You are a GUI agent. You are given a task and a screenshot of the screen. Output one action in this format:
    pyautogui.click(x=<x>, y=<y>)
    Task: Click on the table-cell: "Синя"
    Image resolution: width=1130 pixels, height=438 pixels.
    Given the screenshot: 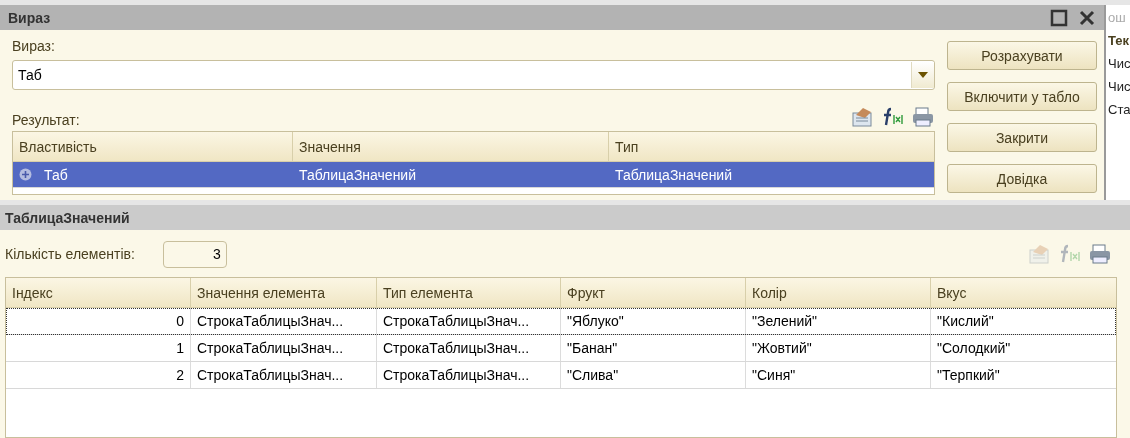 What is the action you would take?
    pyautogui.click(x=838, y=375)
    